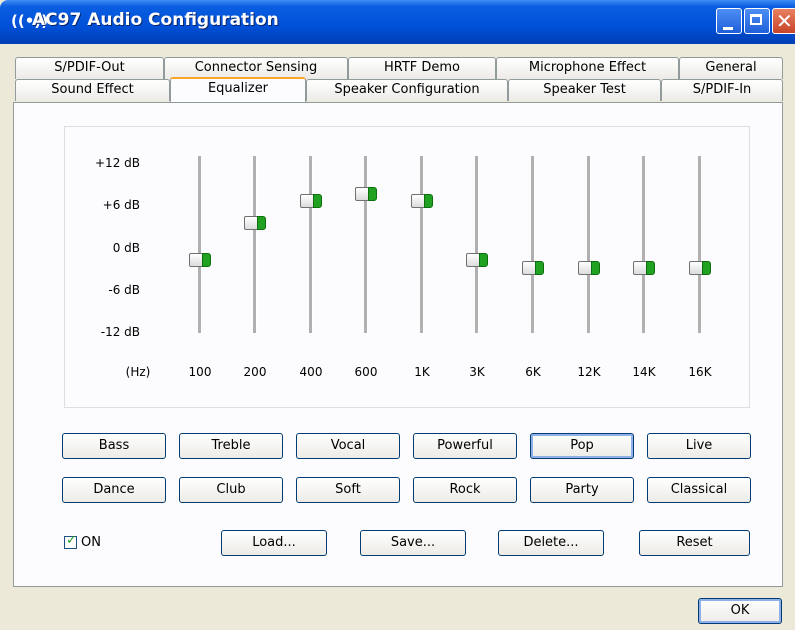  I want to click on preset-club-button: Club, so click(231, 490).